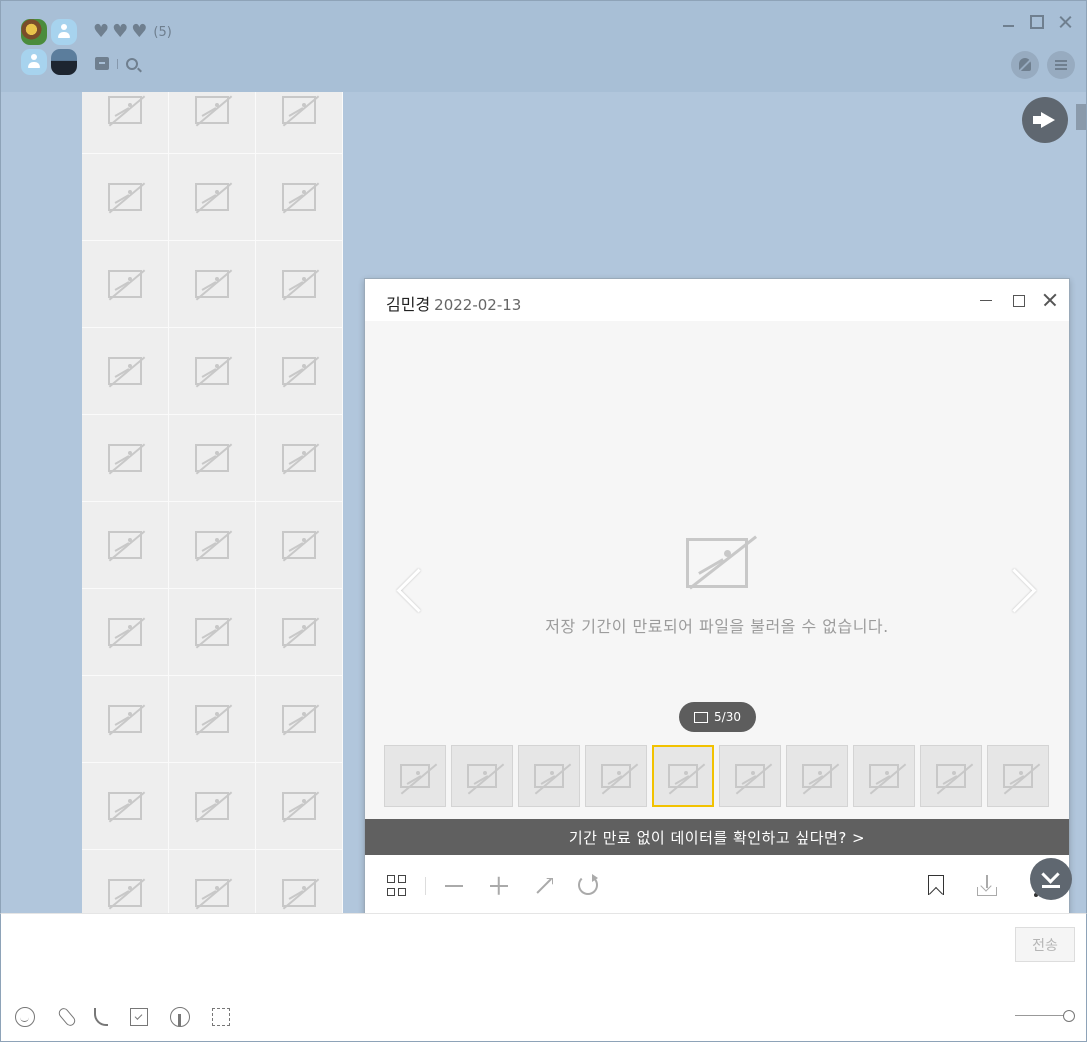 The width and height of the screenshot is (1087, 1042). Describe the element at coordinates (543, 977) in the screenshot. I see `message-input-area: 전송` at that location.